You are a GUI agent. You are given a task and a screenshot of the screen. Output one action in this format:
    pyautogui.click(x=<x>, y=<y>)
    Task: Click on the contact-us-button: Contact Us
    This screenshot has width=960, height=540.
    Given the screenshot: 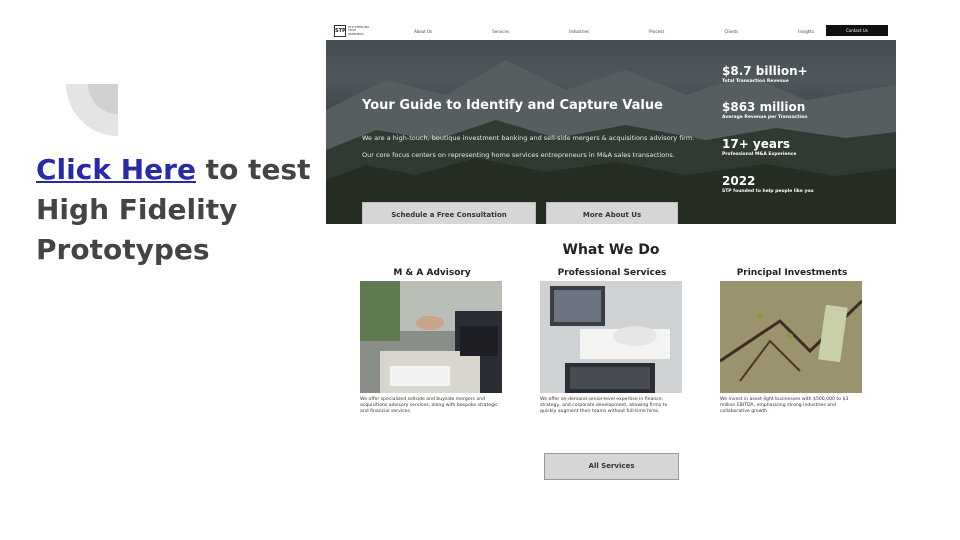 What is the action you would take?
    pyautogui.click(x=857, y=30)
    